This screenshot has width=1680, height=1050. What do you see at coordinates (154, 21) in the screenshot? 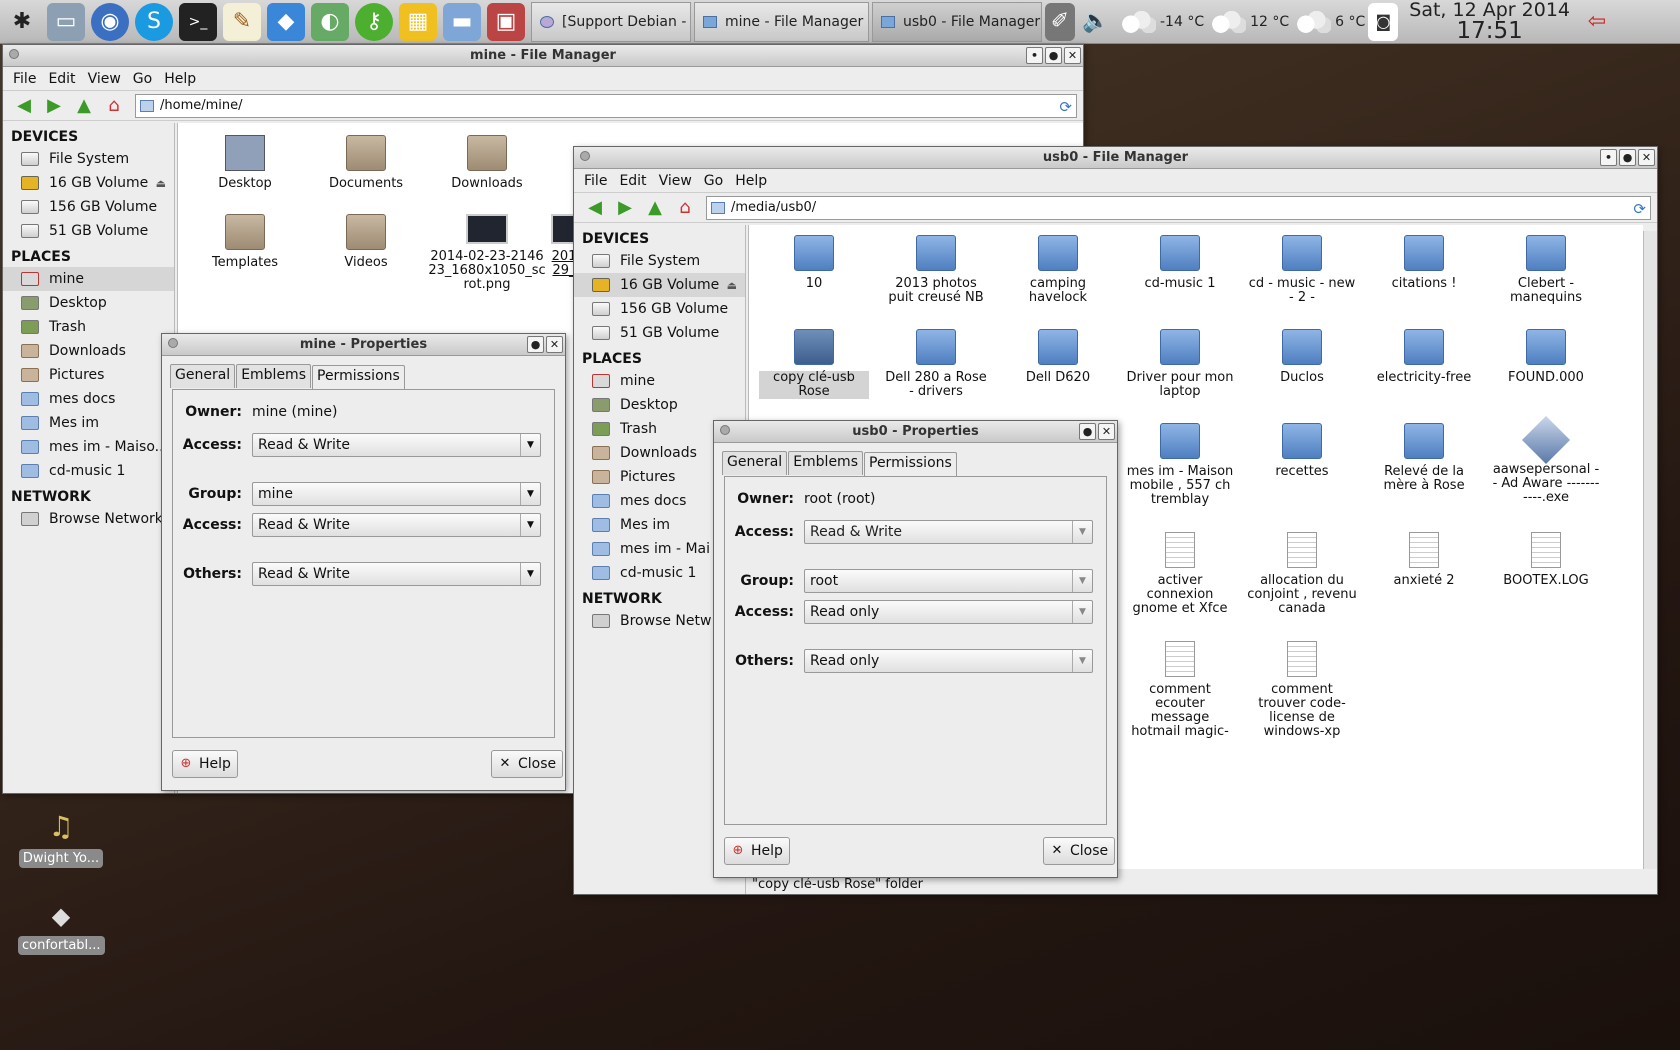
I see `skype-icon: S` at bounding box center [154, 21].